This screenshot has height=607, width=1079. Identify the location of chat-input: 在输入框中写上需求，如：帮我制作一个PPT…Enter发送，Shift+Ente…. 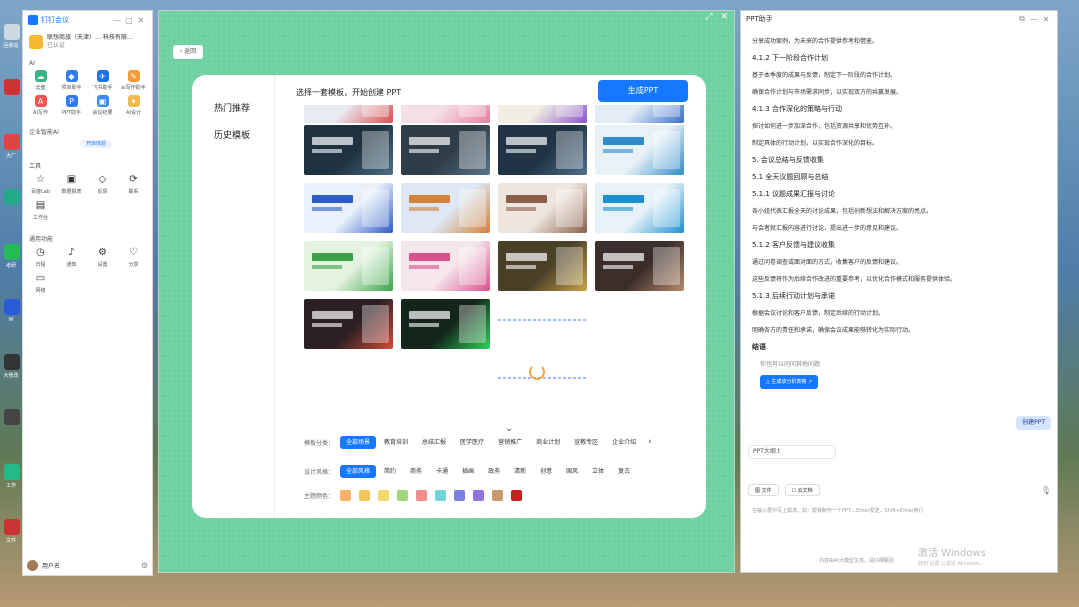
(837, 510).